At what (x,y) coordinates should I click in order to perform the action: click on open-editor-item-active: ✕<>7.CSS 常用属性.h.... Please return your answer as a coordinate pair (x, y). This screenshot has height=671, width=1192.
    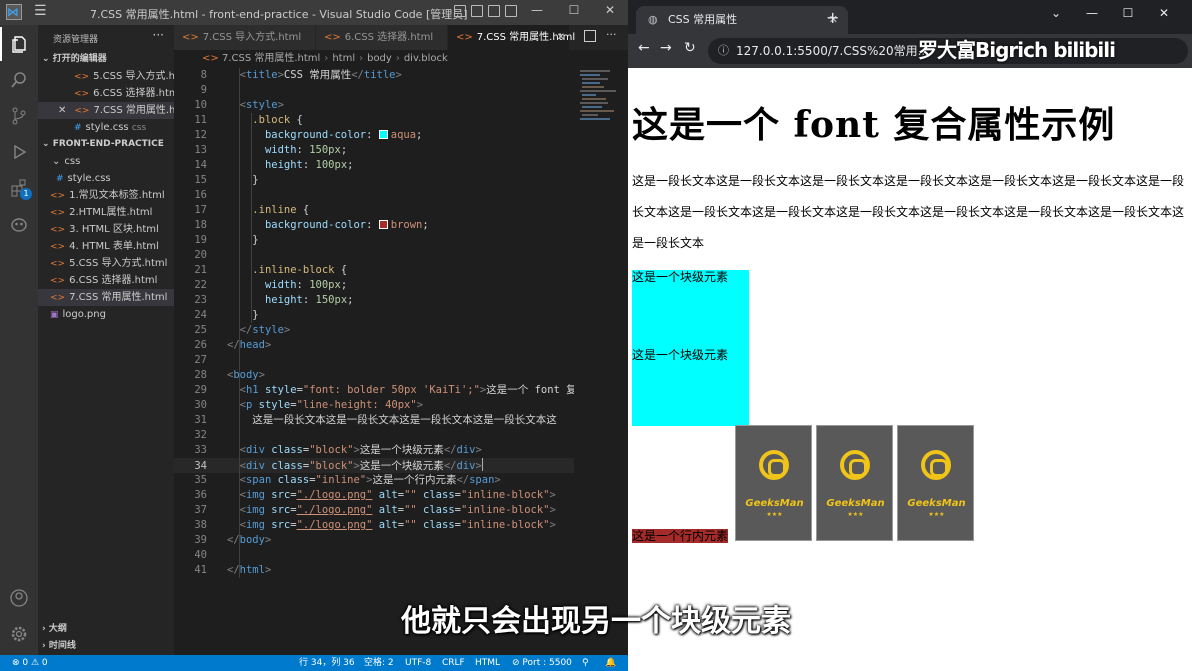
    Looking at the image, I should click on (106, 110).